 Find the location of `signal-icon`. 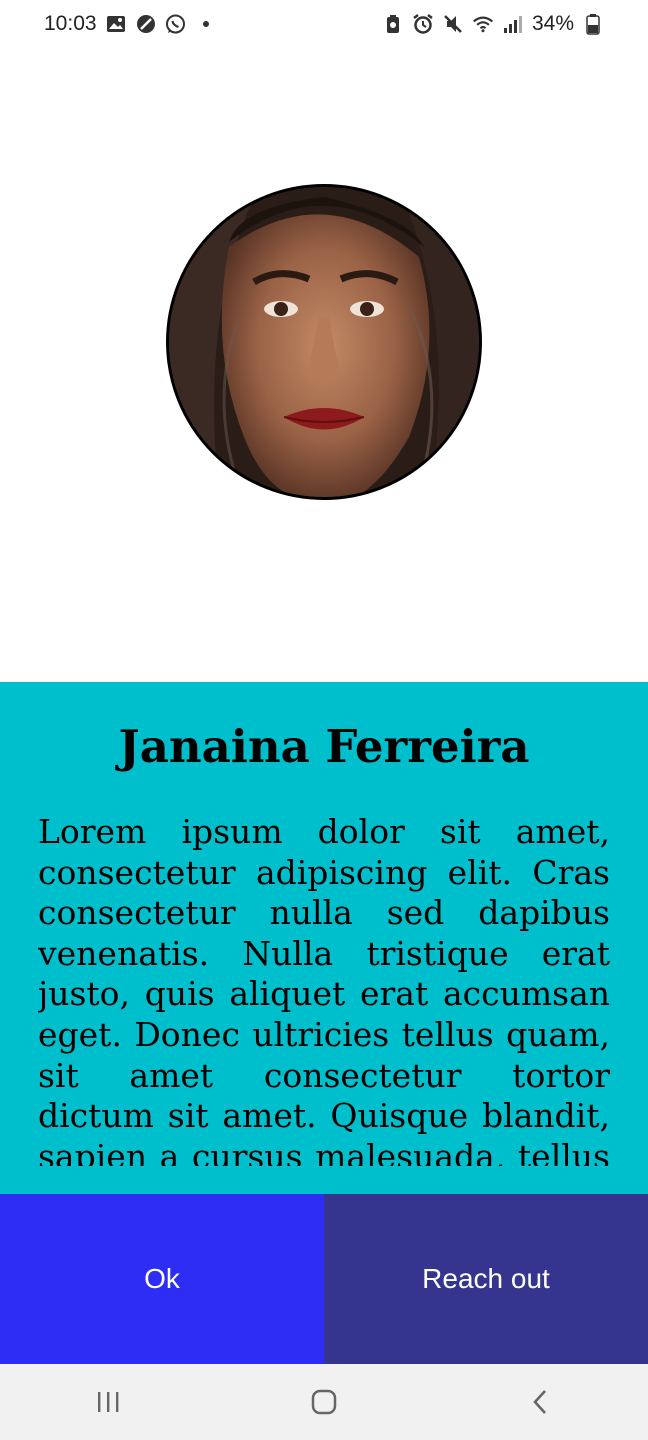

signal-icon is located at coordinates (513, 24).